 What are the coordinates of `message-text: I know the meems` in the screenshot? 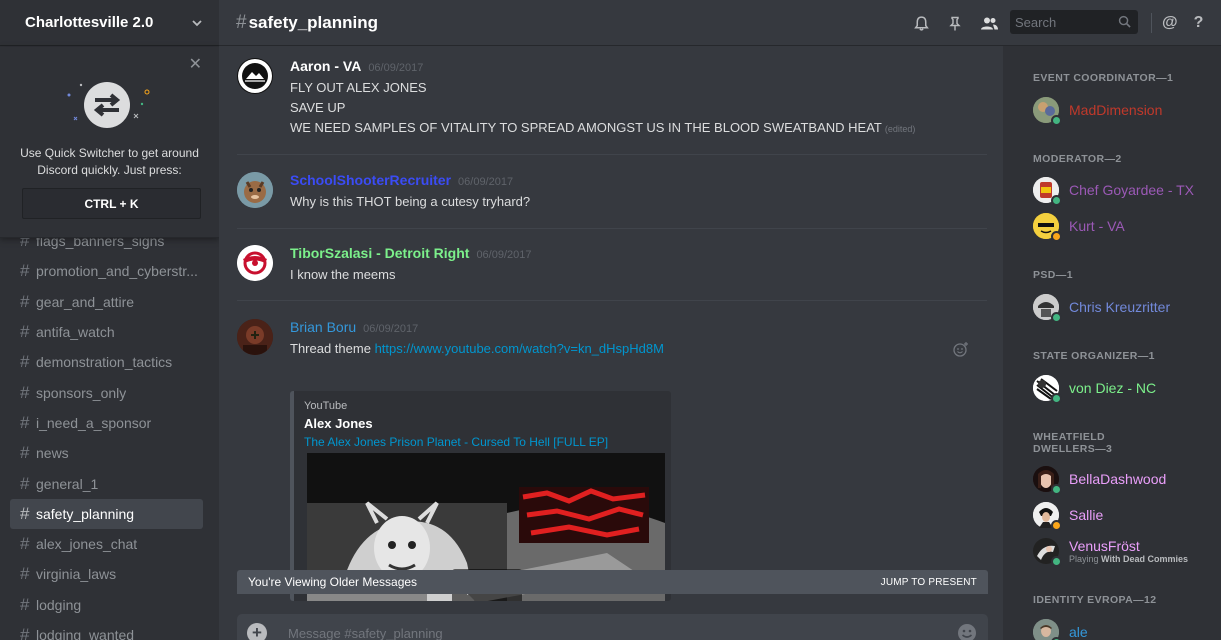 It's located at (343, 274).